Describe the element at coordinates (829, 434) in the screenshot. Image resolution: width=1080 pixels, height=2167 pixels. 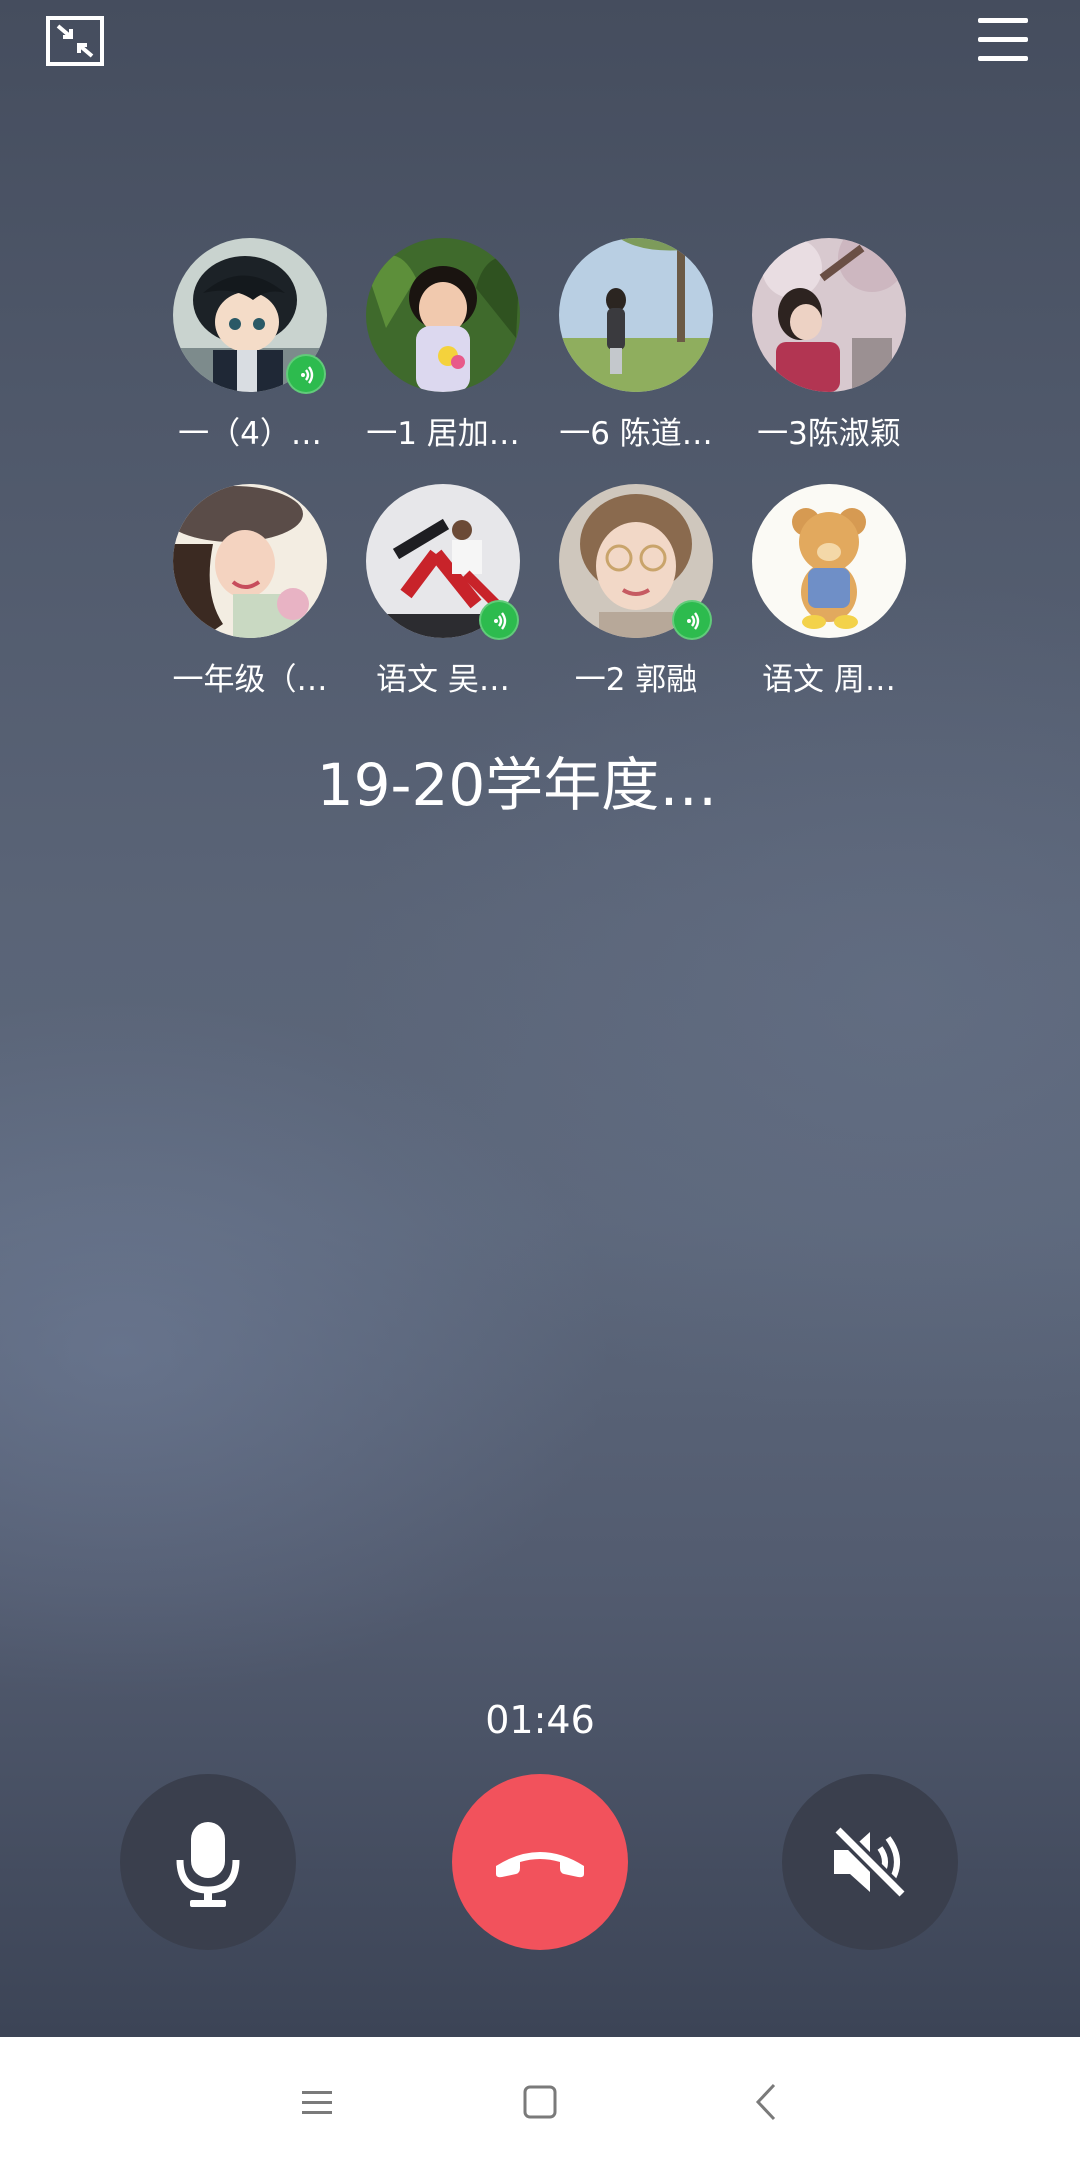
I see `participant-name: 一3陈淑颖` at that location.